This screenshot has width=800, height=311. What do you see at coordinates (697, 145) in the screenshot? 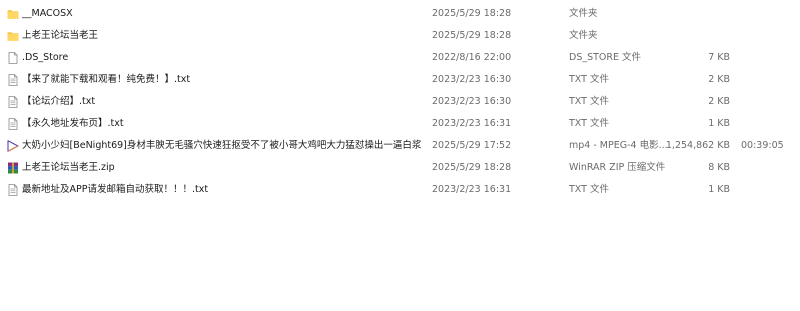
I see `file-size: 1,254,862 KB` at bounding box center [697, 145].